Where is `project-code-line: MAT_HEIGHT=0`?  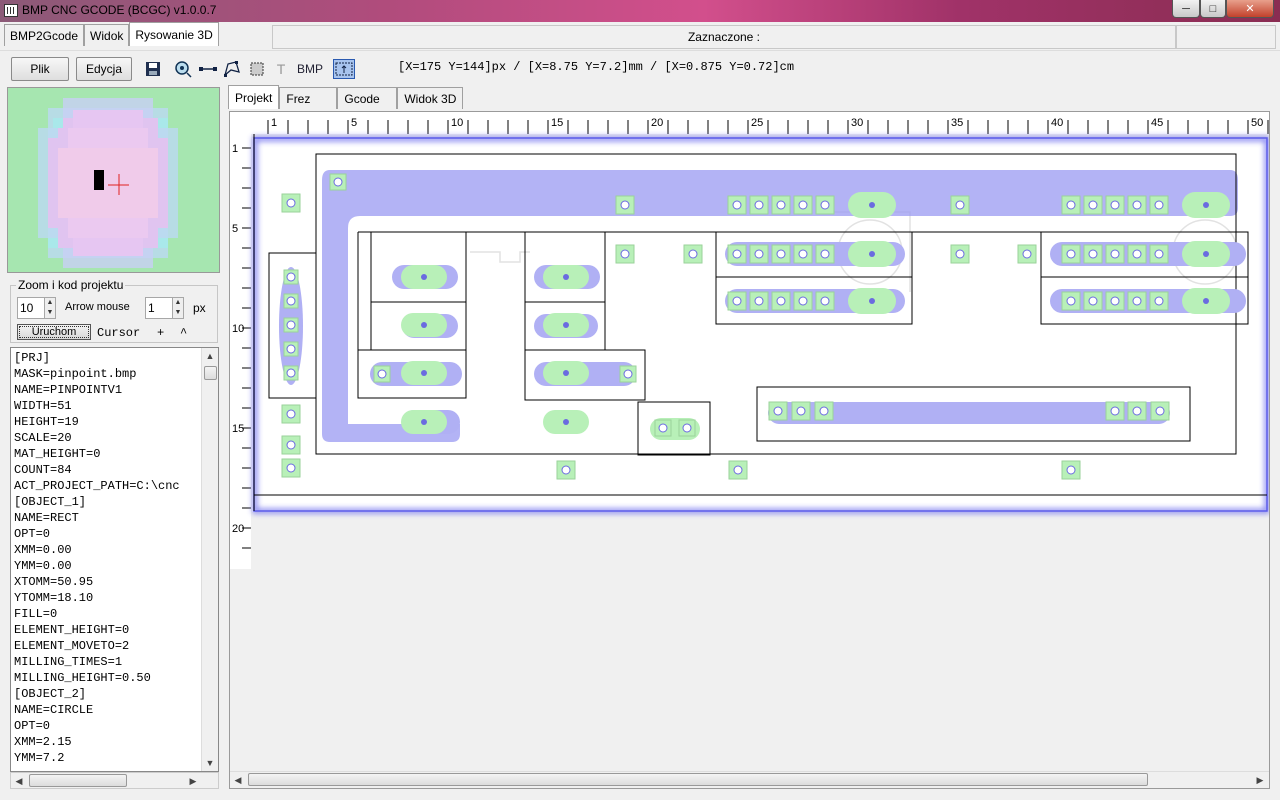
project-code-line: MAT_HEIGHT=0 is located at coordinates (57, 454).